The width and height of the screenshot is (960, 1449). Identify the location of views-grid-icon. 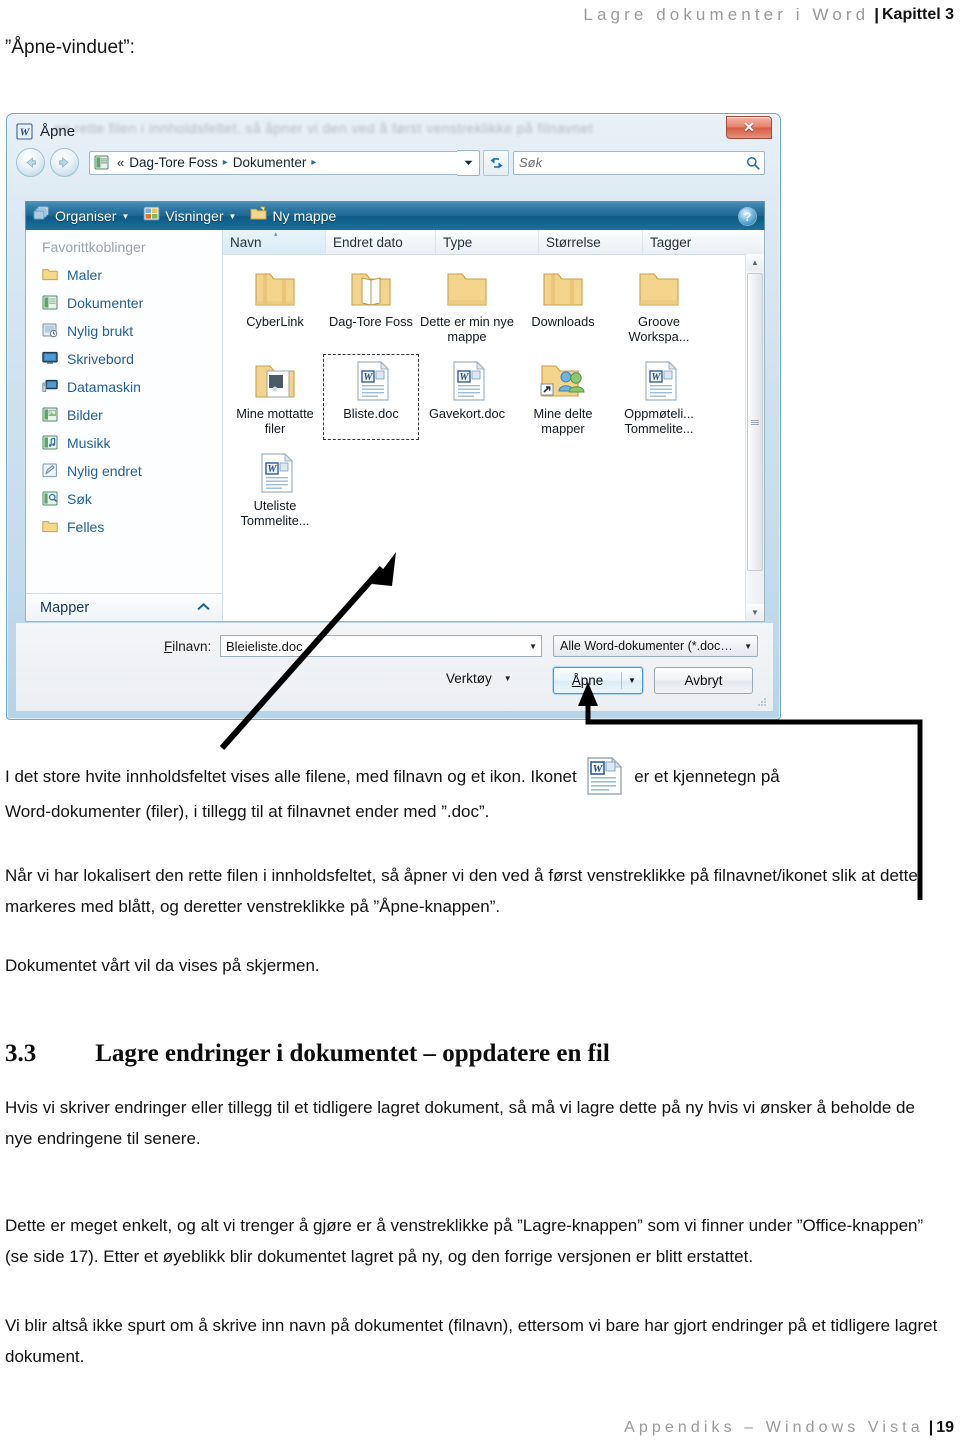
(151, 216).